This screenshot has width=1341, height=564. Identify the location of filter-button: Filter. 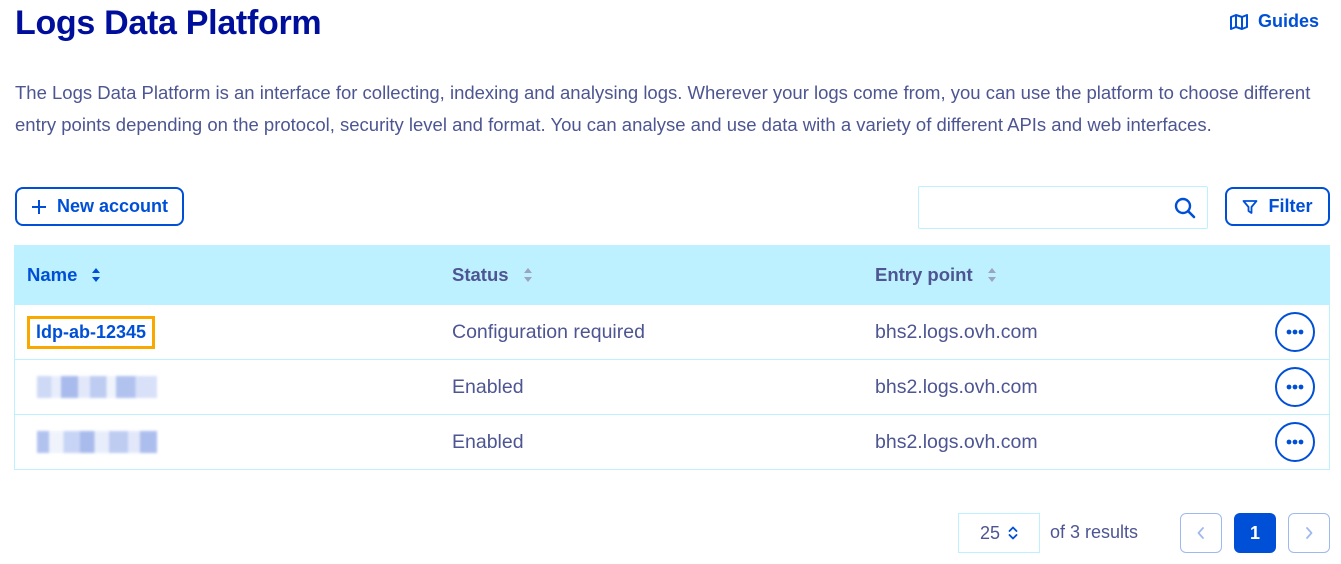
(1277, 206).